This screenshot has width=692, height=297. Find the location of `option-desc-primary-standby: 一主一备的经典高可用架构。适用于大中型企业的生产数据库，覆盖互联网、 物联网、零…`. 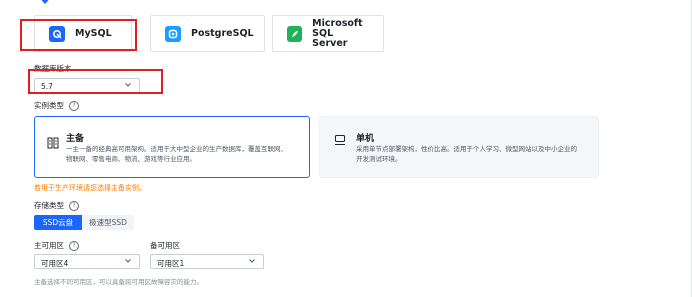

option-desc-primary-standby: 一主一备的经典高可用架构。适用于大中型企业的生产数据库，覆盖互联网、 物联网、零… is located at coordinates (176, 154).